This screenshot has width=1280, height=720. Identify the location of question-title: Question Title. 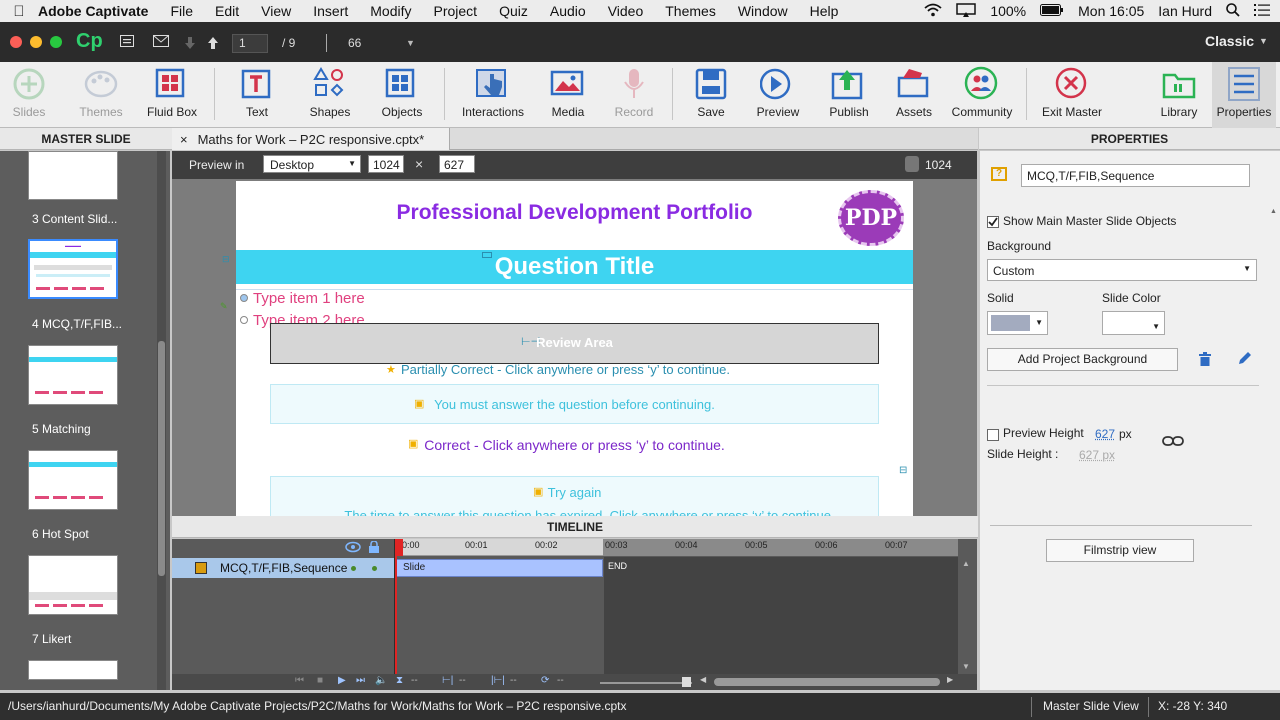
(574, 267).